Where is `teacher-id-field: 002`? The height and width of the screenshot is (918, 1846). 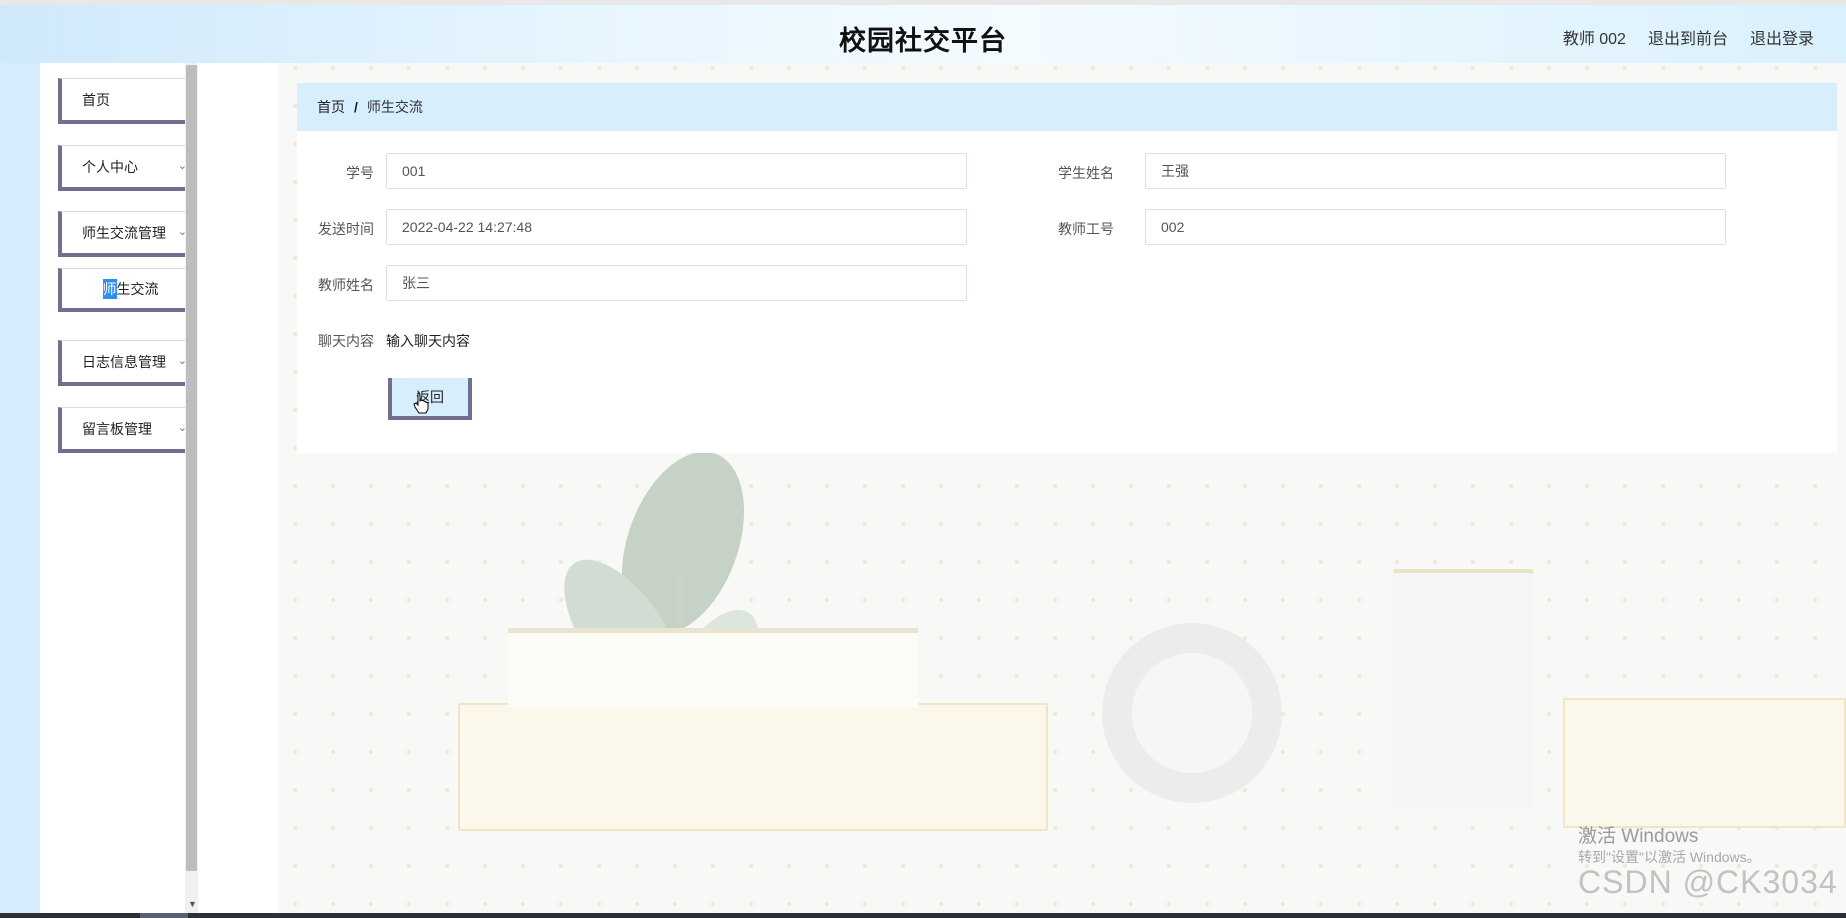 teacher-id-field: 002 is located at coordinates (1435, 227).